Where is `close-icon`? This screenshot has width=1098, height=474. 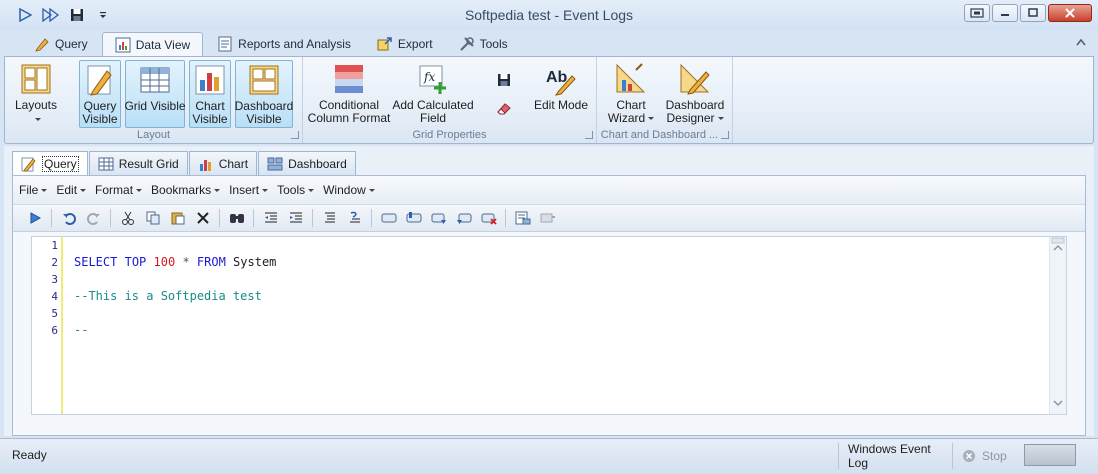 close-icon is located at coordinates (1070, 13).